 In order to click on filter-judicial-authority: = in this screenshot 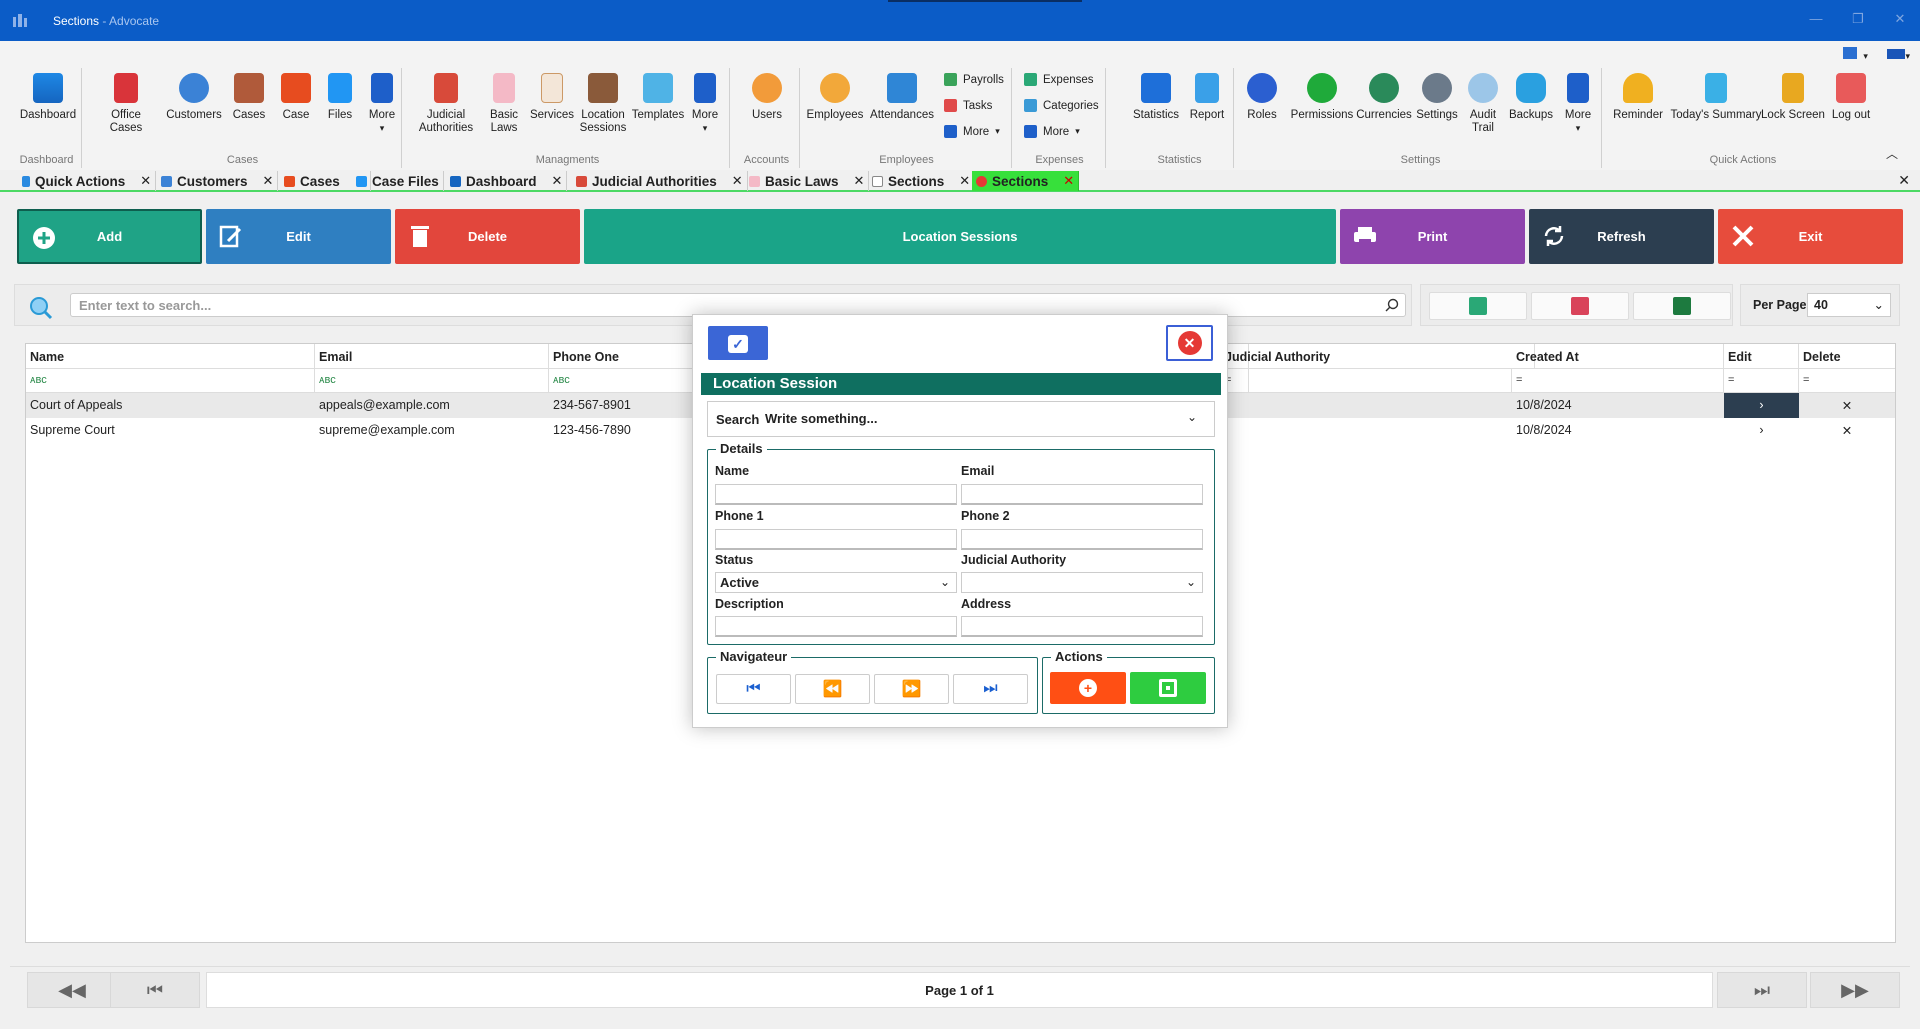, I will do `click(1366, 381)`.